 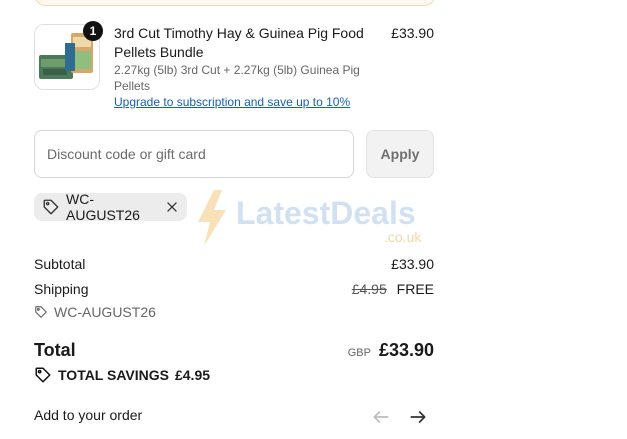 I want to click on latestdeals-watermark: LatestDeals .co.uk, so click(x=310, y=218).